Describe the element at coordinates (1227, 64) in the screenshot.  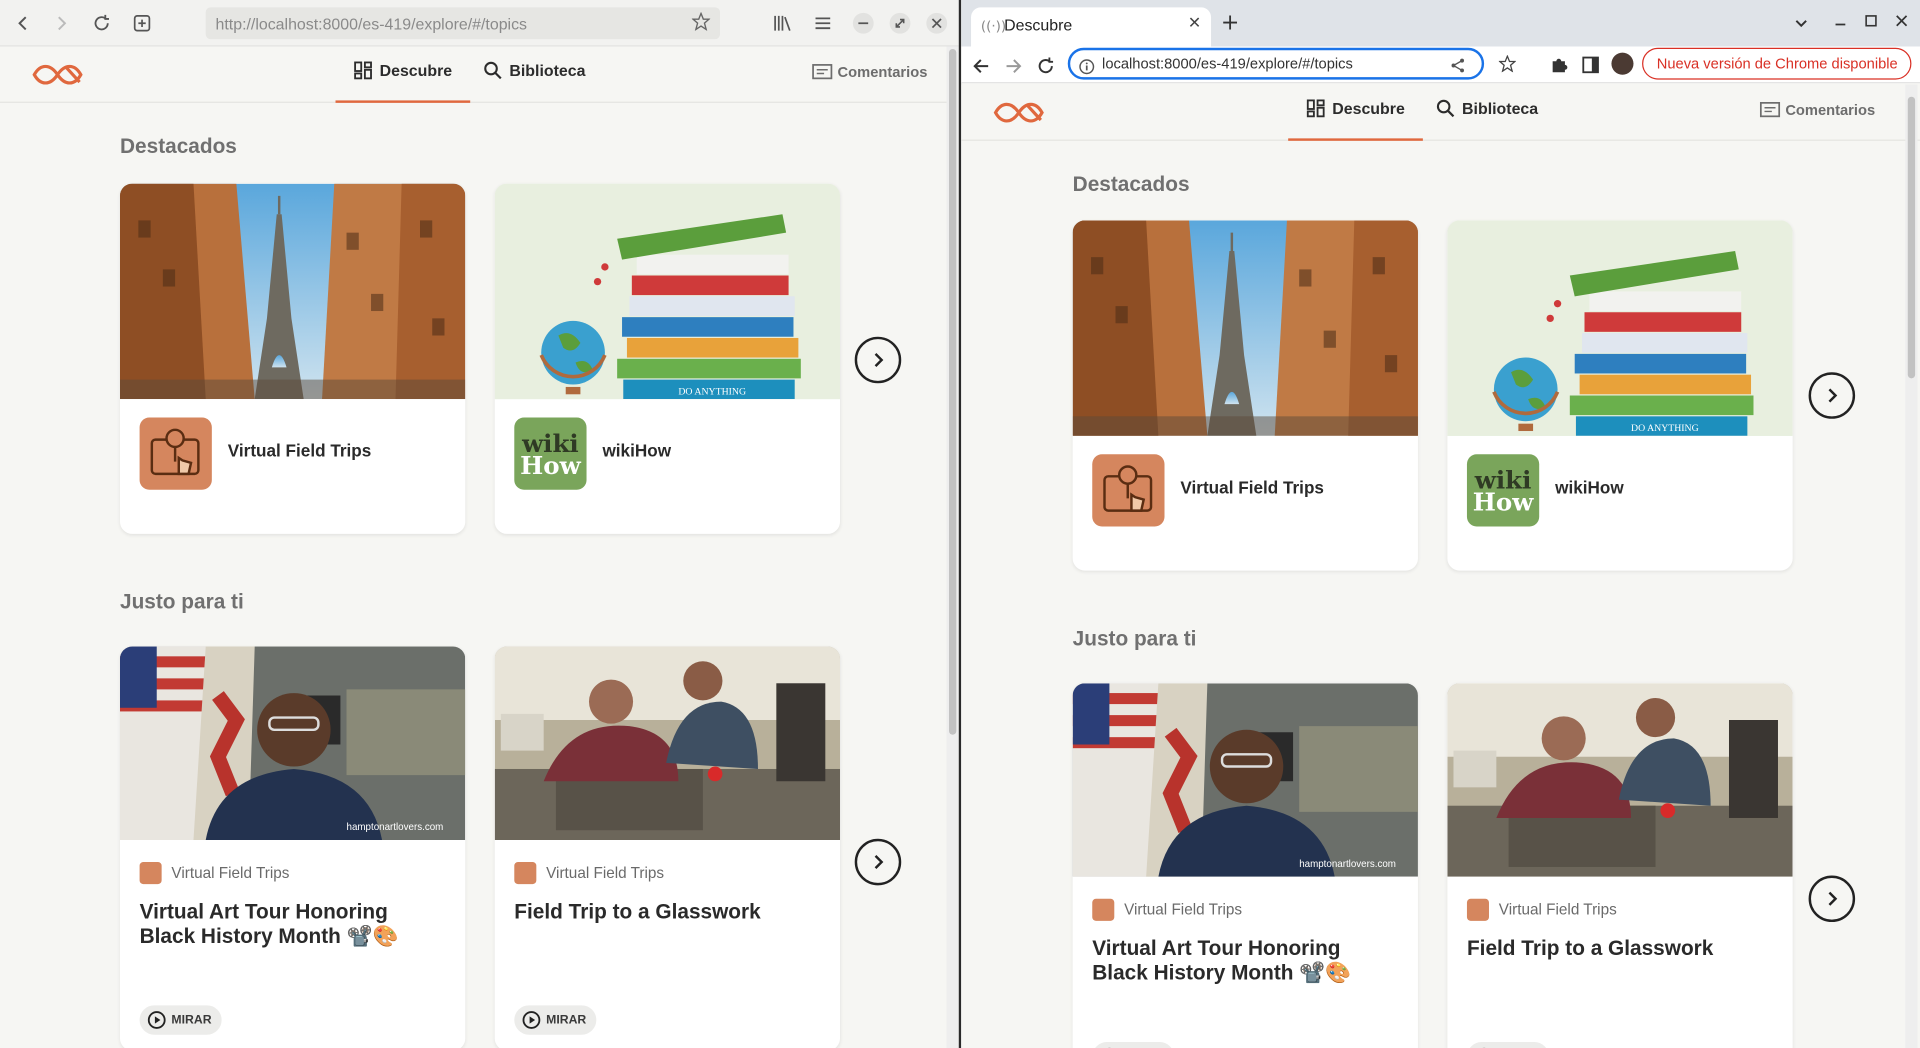
I see `chrome-url-text: localhost:8000/es-419/explore/#/topics` at that location.